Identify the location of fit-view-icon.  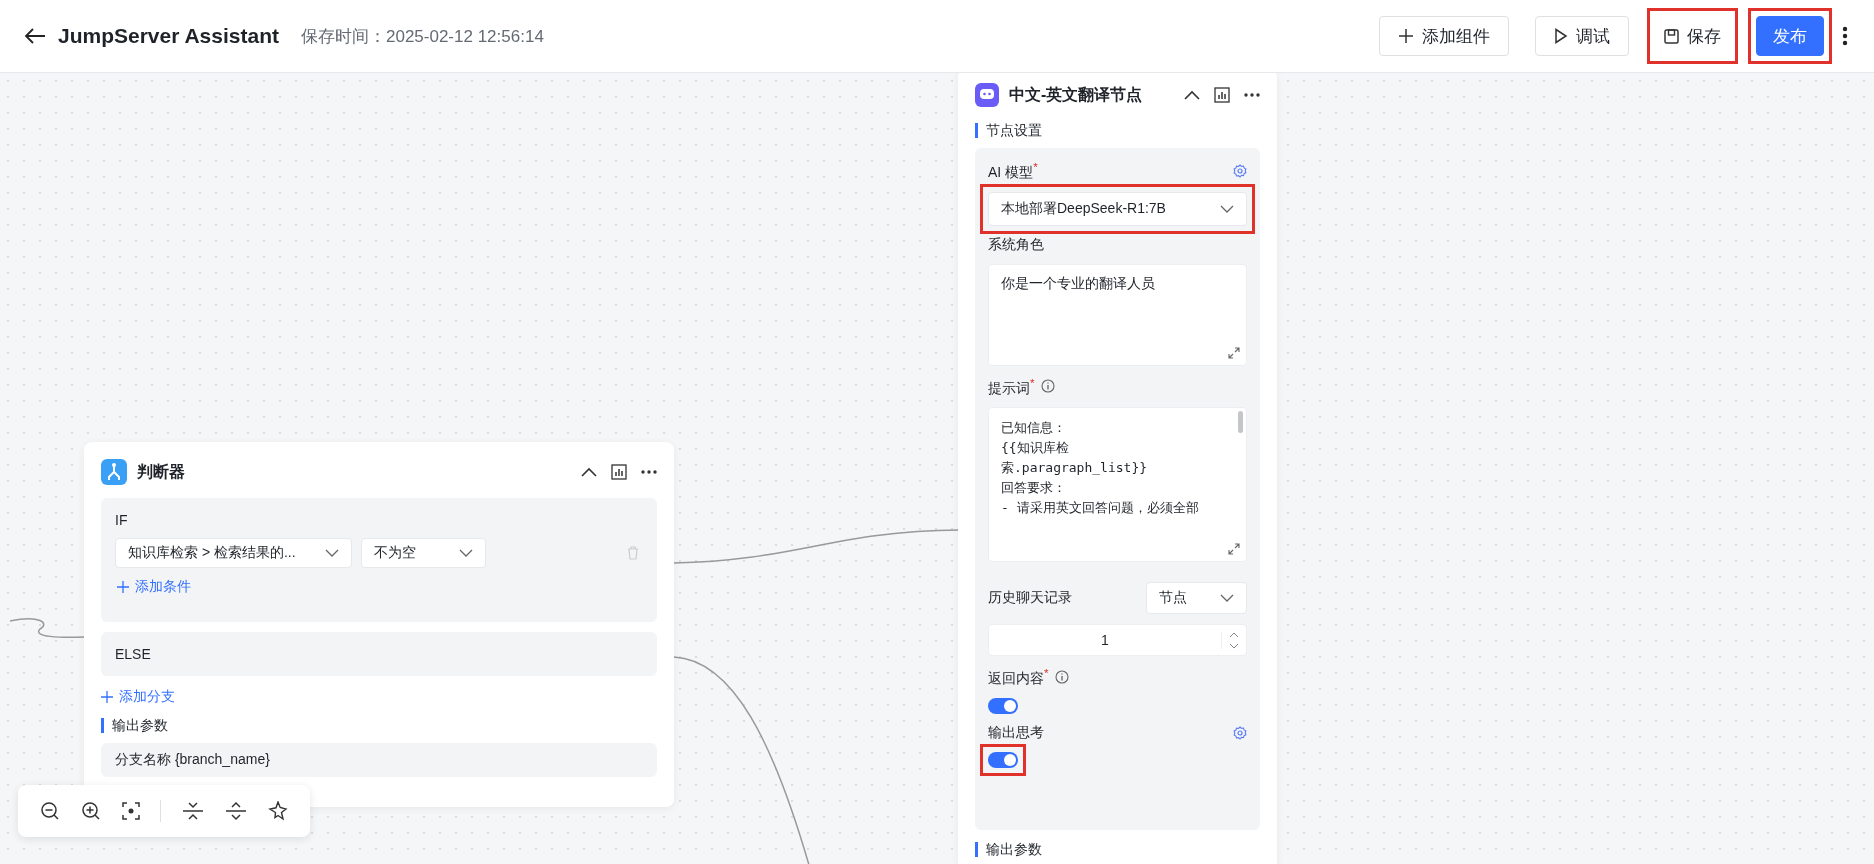
(130, 811).